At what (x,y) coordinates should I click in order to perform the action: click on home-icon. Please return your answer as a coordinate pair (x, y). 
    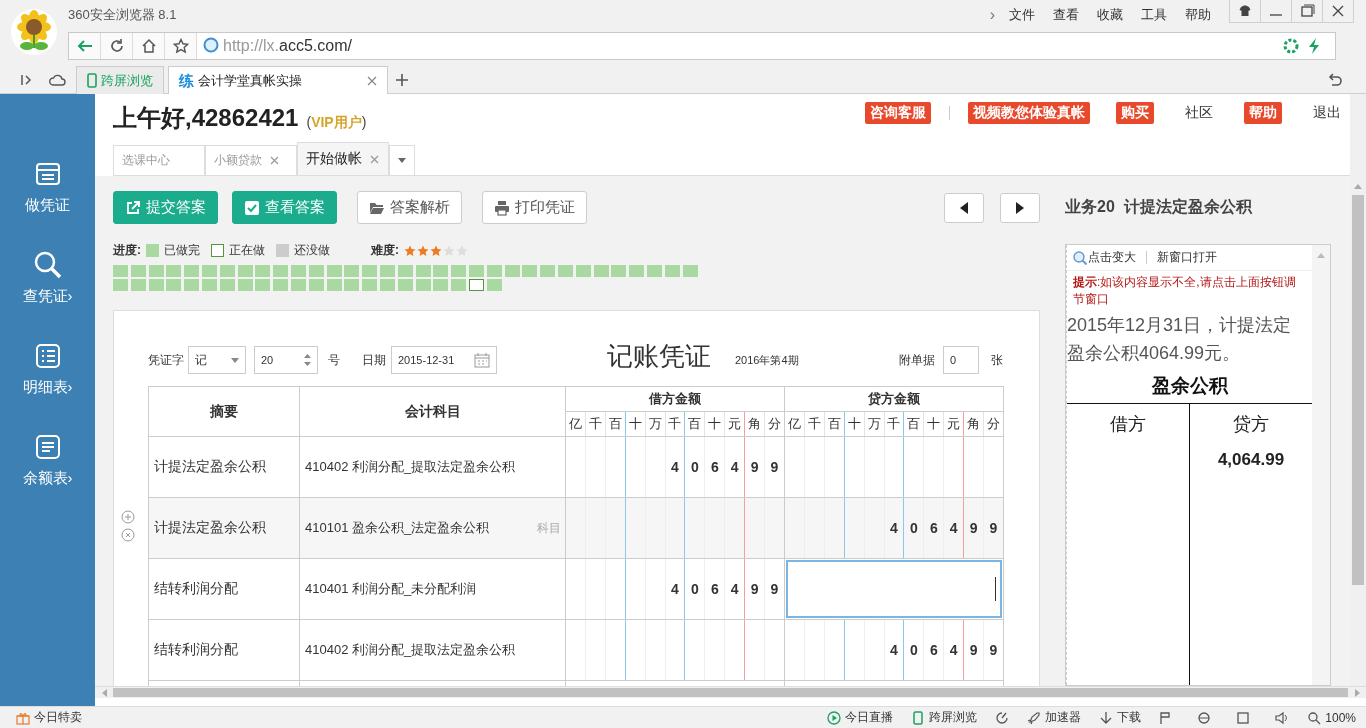
    Looking at the image, I should click on (148, 46).